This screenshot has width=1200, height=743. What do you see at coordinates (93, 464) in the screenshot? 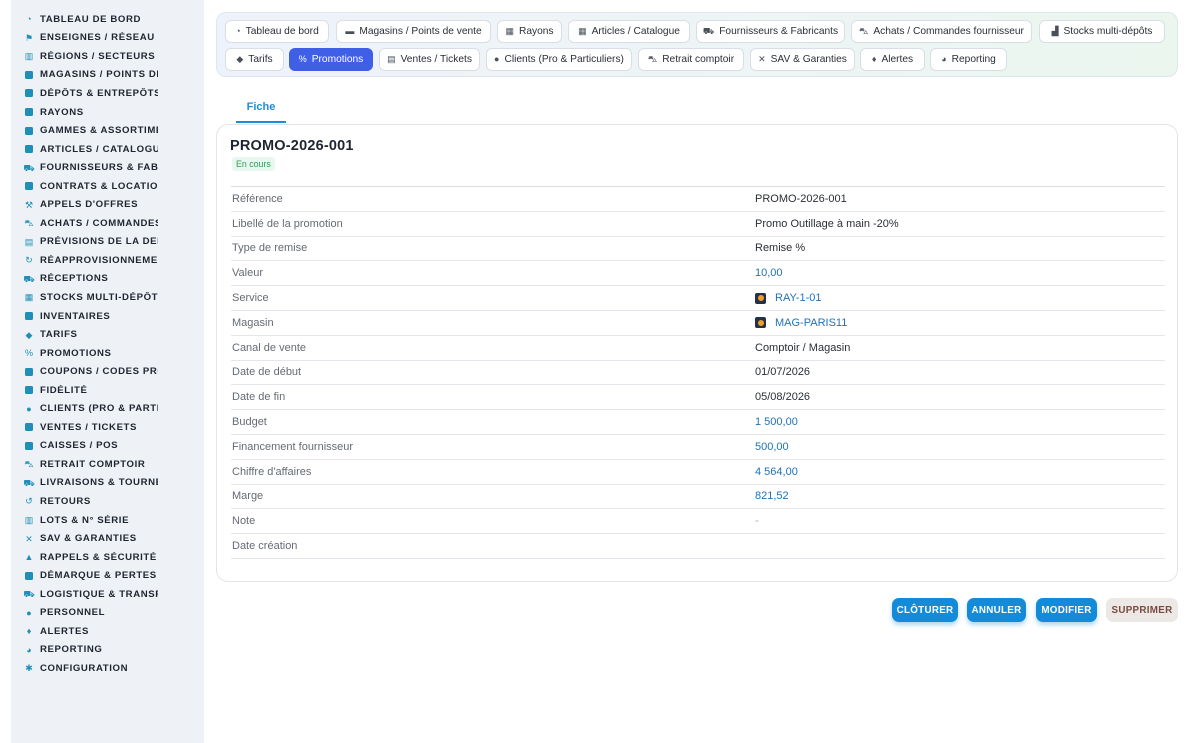
I see `sidebar-item-label: Retrait comptoir` at bounding box center [93, 464].